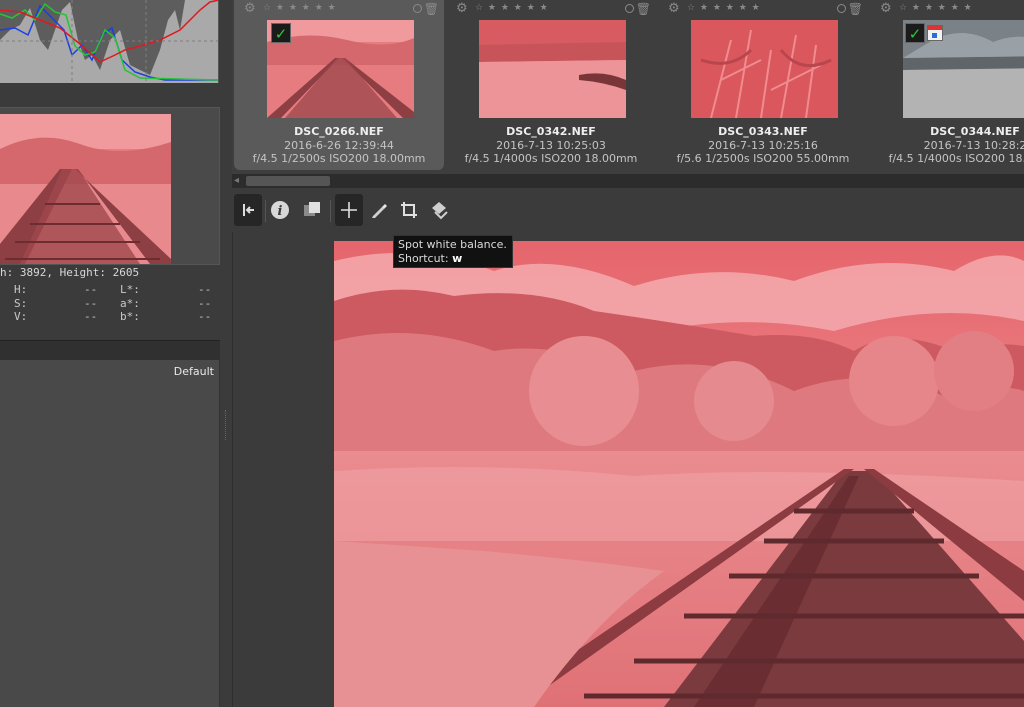  I want to click on histogram, so click(109, 41).